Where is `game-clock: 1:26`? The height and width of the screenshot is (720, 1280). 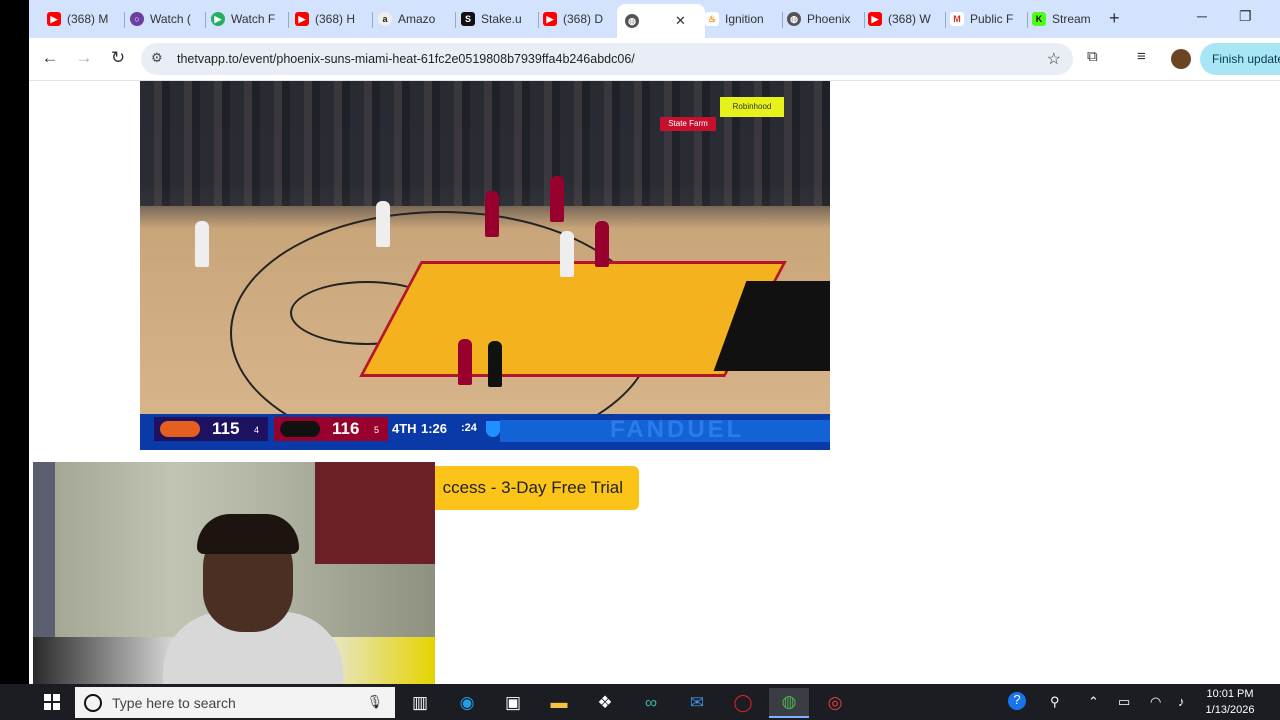
game-clock: 1:26 is located at coordinates (434, 428).